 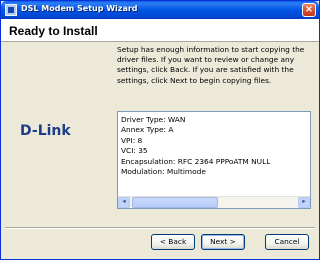 I want to click on scroll-right-arrow-icon: ►, so click(x=304, y=202).